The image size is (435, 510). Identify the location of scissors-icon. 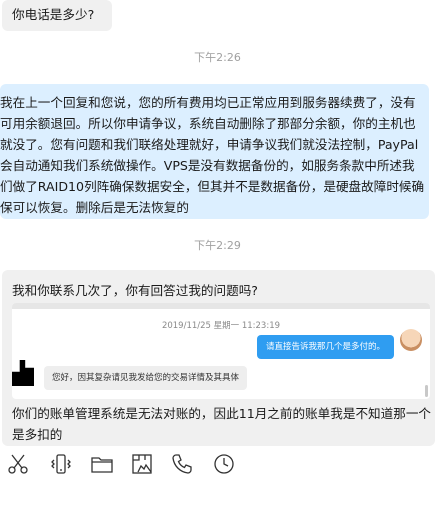
(18, 464).